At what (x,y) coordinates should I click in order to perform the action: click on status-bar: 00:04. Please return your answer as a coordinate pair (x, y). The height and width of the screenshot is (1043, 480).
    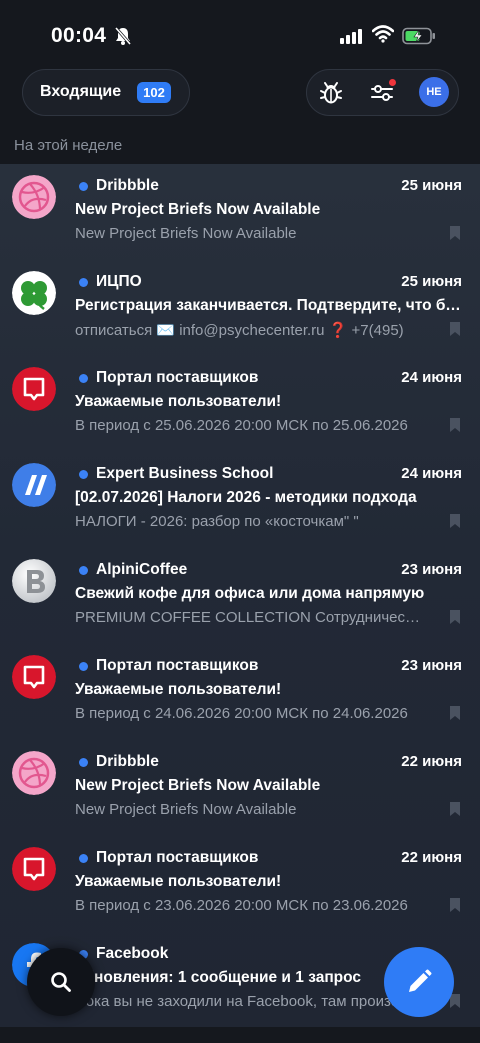
    Looking at the image, I should click on (240, 35).